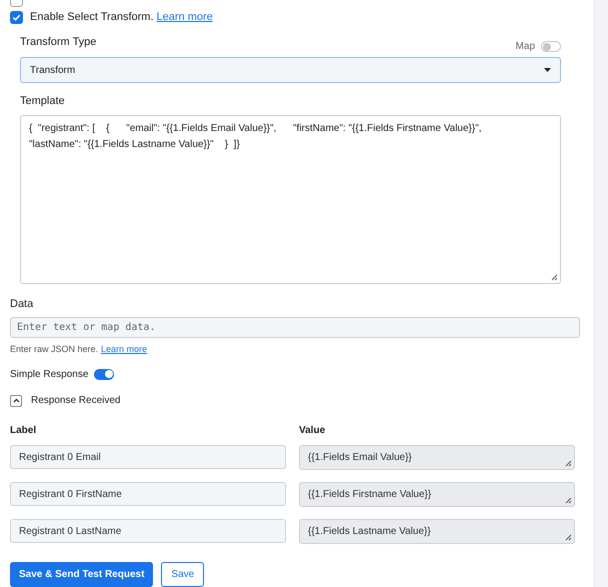  Describe the element at coordinates (148, 457) in the screenshot. I see `label-input-field: Registrant 0 Email` at that location.